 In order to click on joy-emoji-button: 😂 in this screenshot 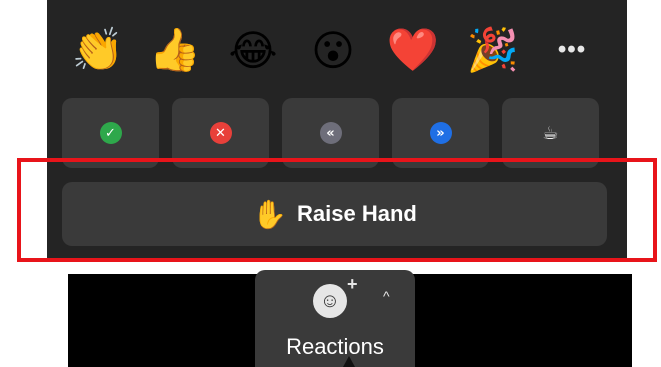, I will do `click(253, 50)`.